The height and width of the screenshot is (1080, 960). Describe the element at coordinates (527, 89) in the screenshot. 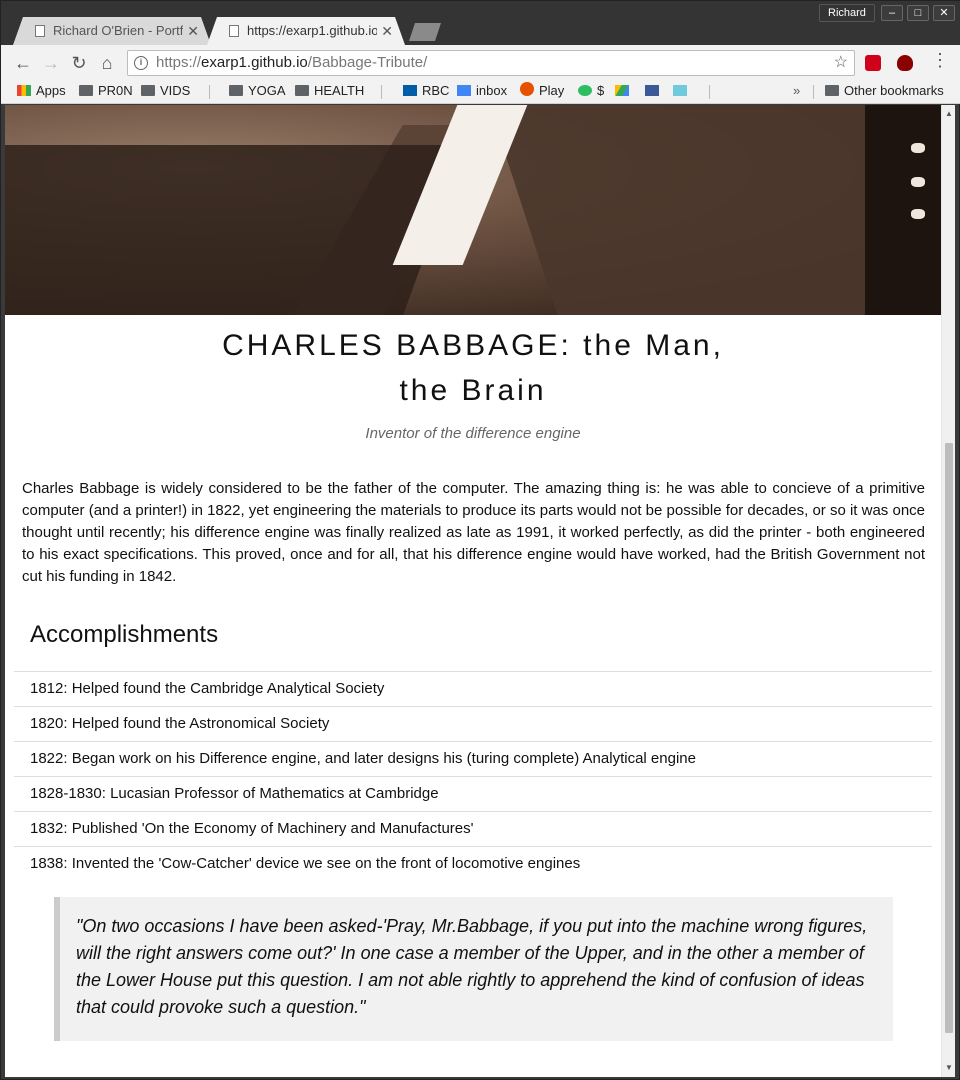

I see `play-music-icon` at that location.